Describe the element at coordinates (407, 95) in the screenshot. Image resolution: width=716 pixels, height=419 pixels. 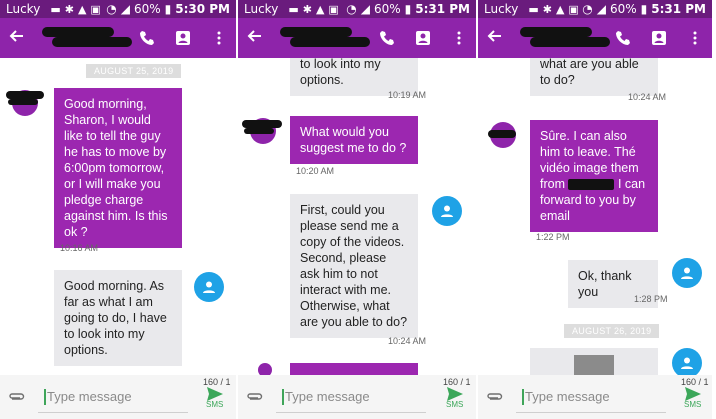
I see `message-timestamp: 10:19 AM` at that location.